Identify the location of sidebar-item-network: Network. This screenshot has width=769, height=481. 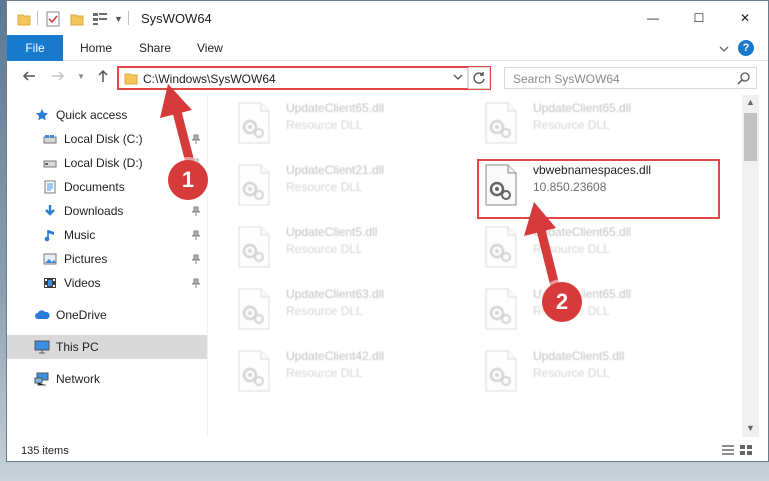
(107, 379).